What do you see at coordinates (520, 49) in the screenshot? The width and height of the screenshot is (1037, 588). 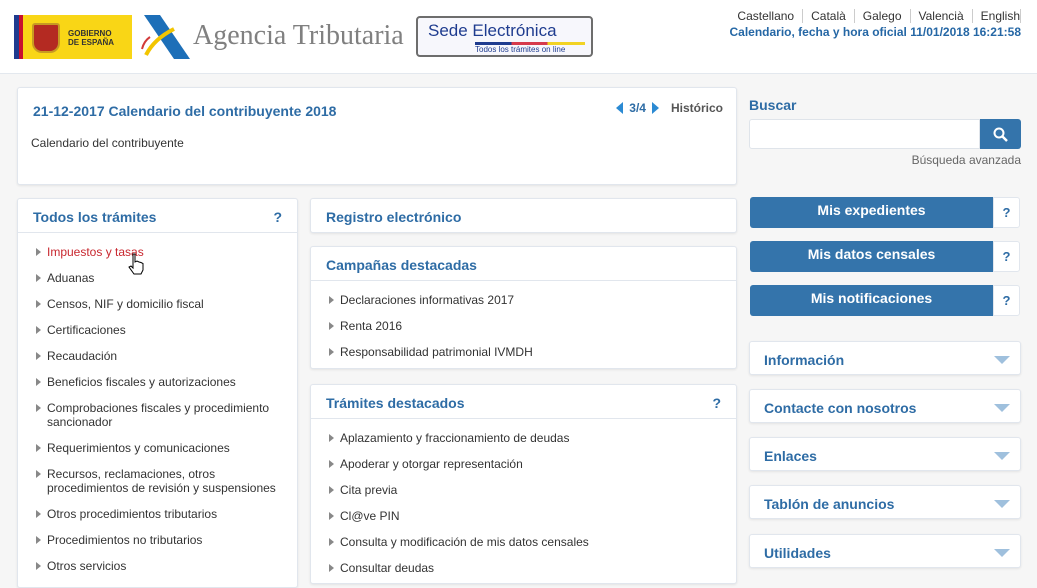 I see `sede-subtitle: Todos los trámites on line` at bounding box center [520, 49].